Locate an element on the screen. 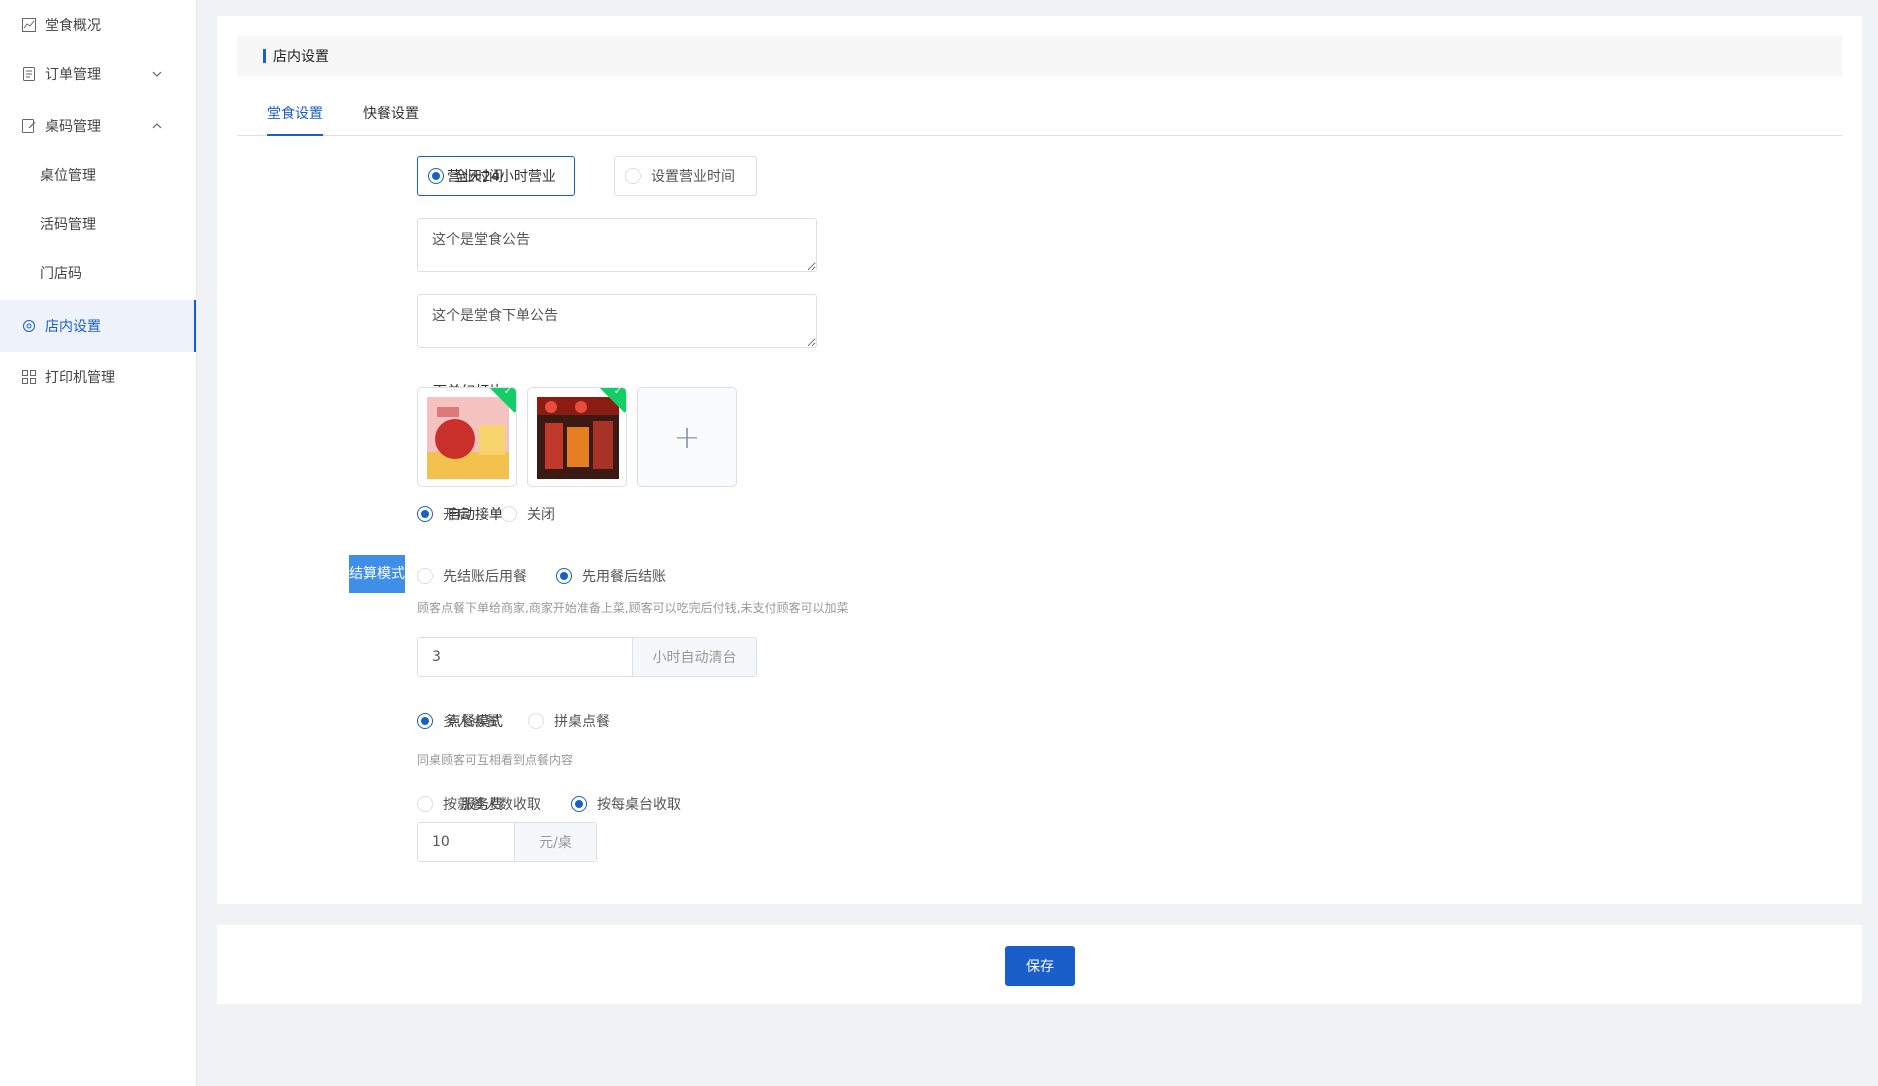 The height and width of the screenshot is (1086, 1878). service-fee-suffix: 元/桌 is located at coordinates (555, 842).